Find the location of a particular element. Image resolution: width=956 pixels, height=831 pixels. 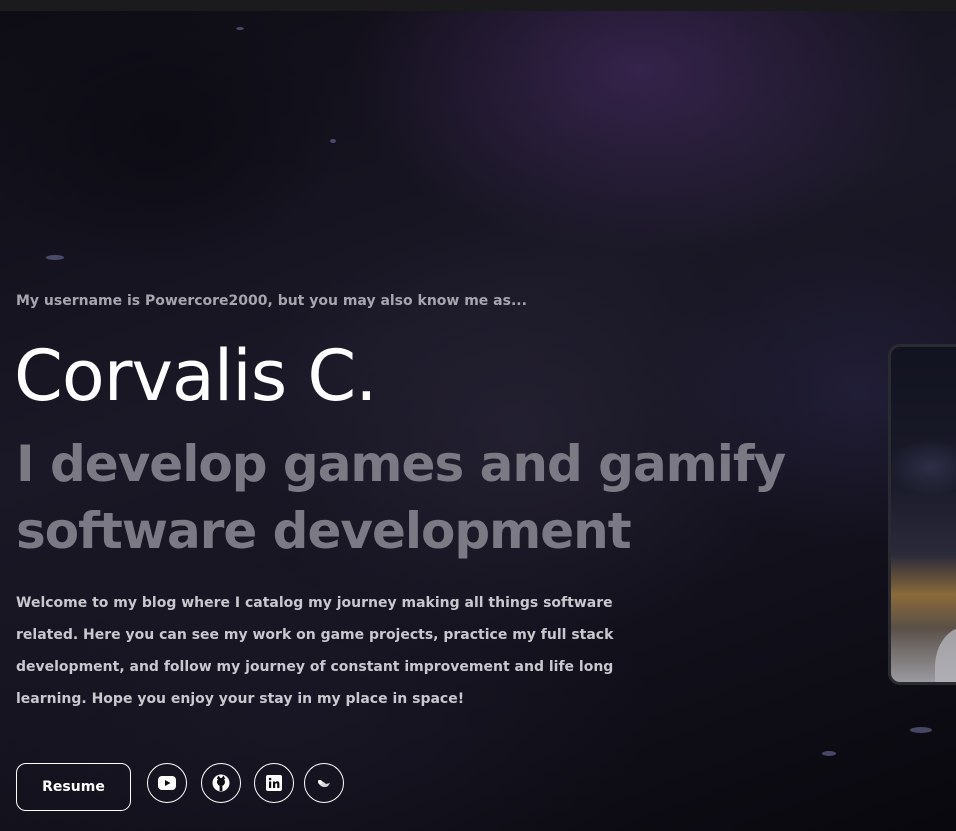

github-link is located at coordinates (221, 783).